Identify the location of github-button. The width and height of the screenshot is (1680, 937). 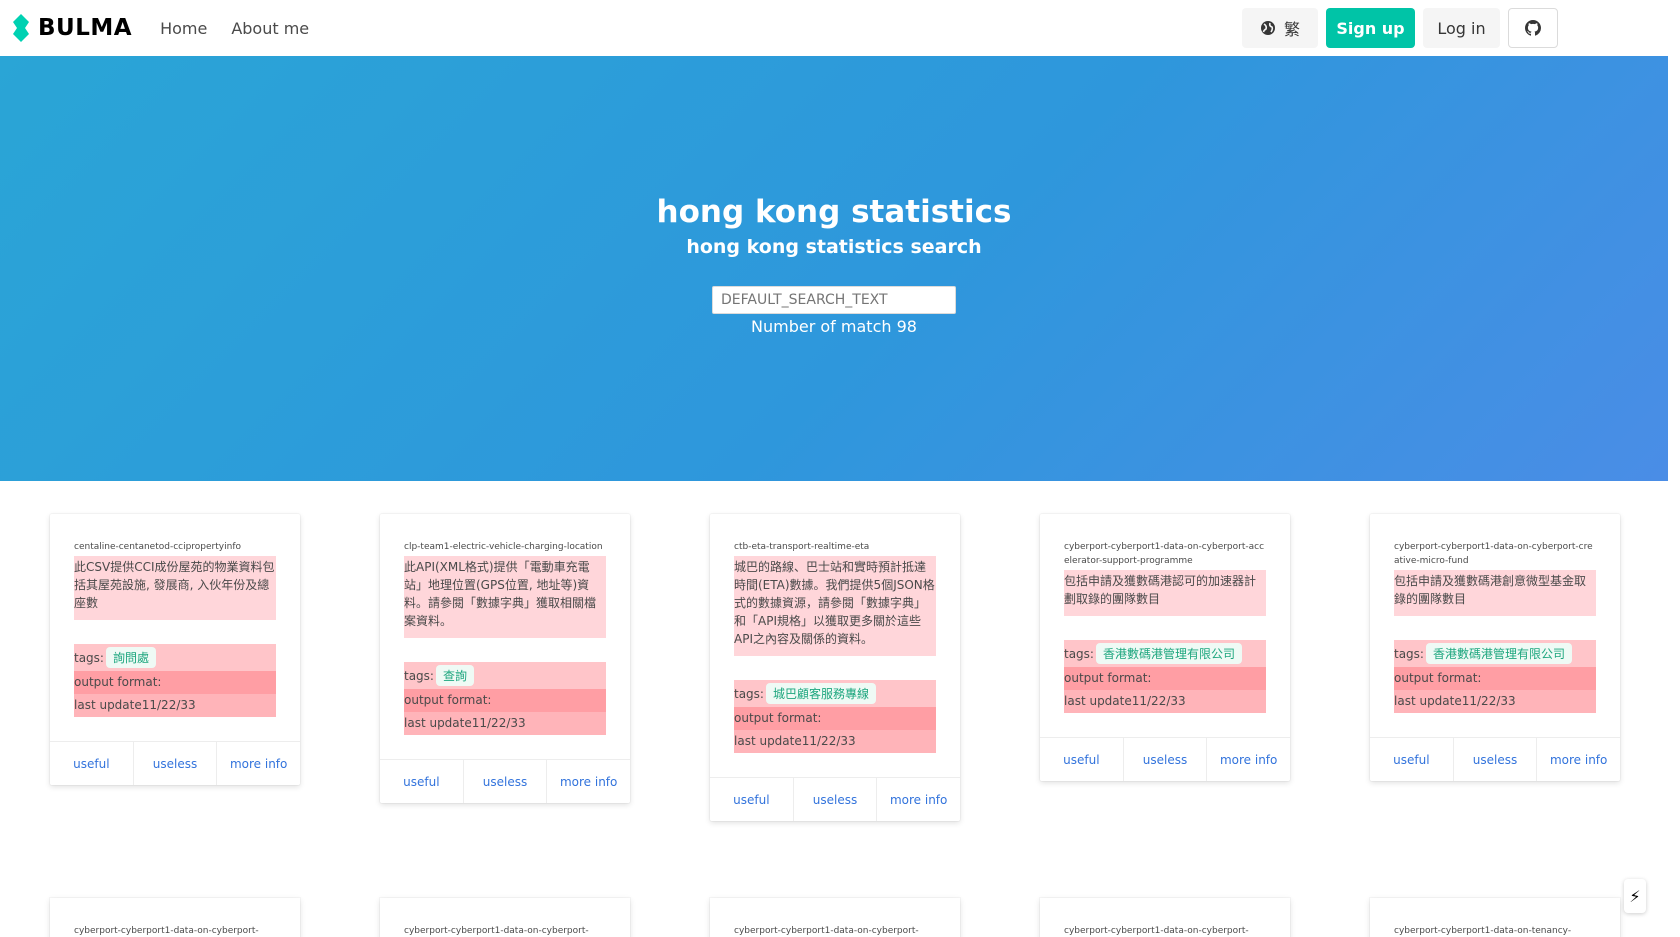
(1533, 28).